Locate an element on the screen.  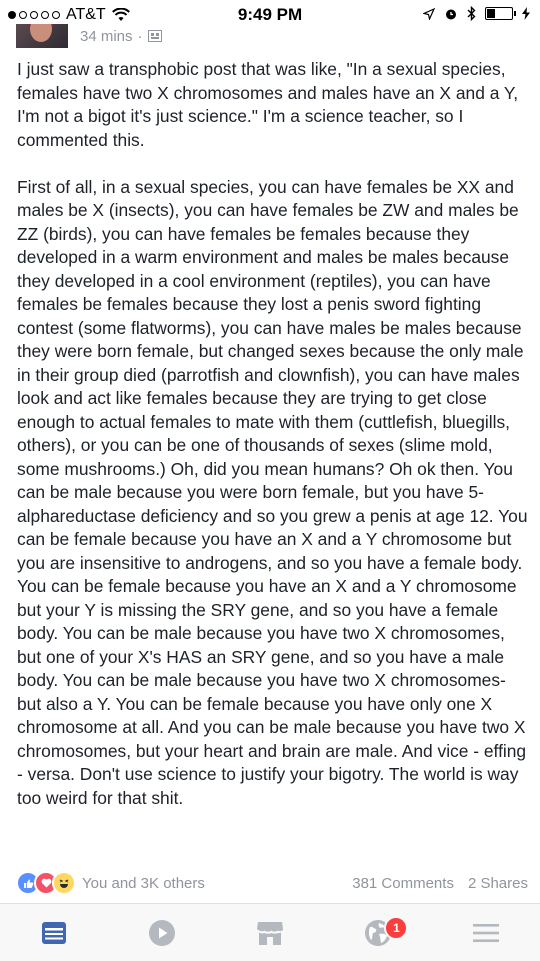
news-feed-icon is located at coordinates (54, 932).